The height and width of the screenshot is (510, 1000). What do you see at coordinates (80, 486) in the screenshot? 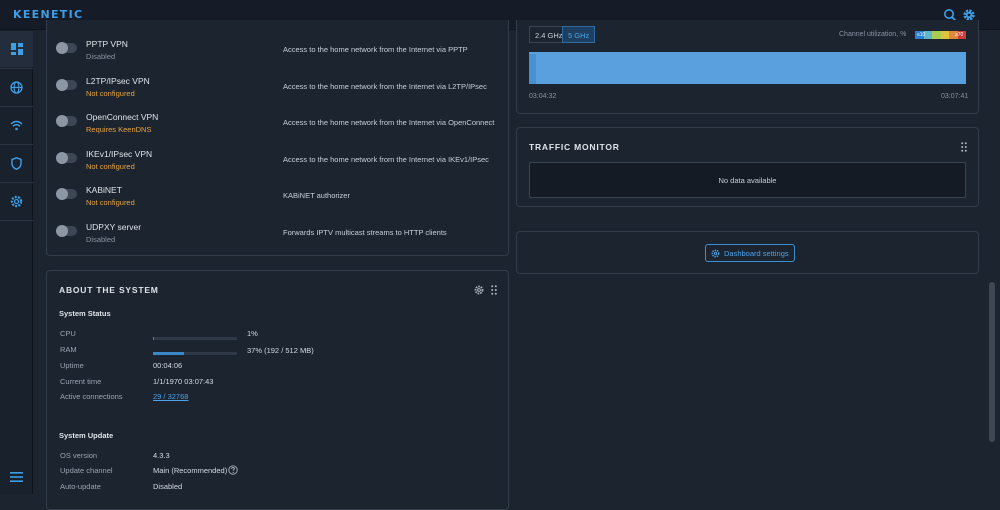
I see `auto-update-label: Auto-update` at bounding box center [80, 486].